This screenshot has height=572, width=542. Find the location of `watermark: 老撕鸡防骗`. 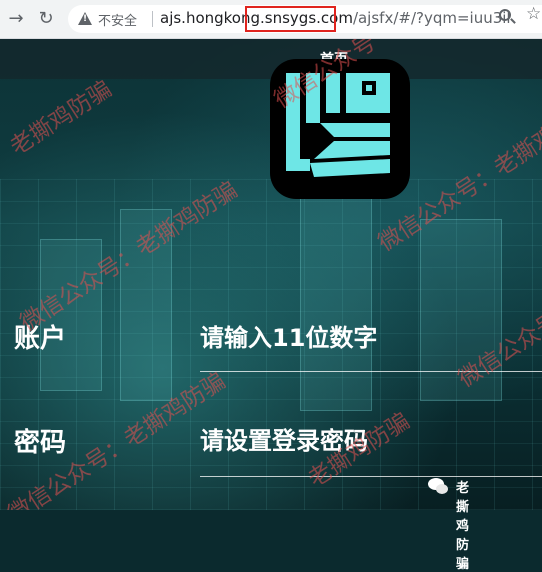

watermark: 老撕鸡防骗 is located at coordinates (61, 118).